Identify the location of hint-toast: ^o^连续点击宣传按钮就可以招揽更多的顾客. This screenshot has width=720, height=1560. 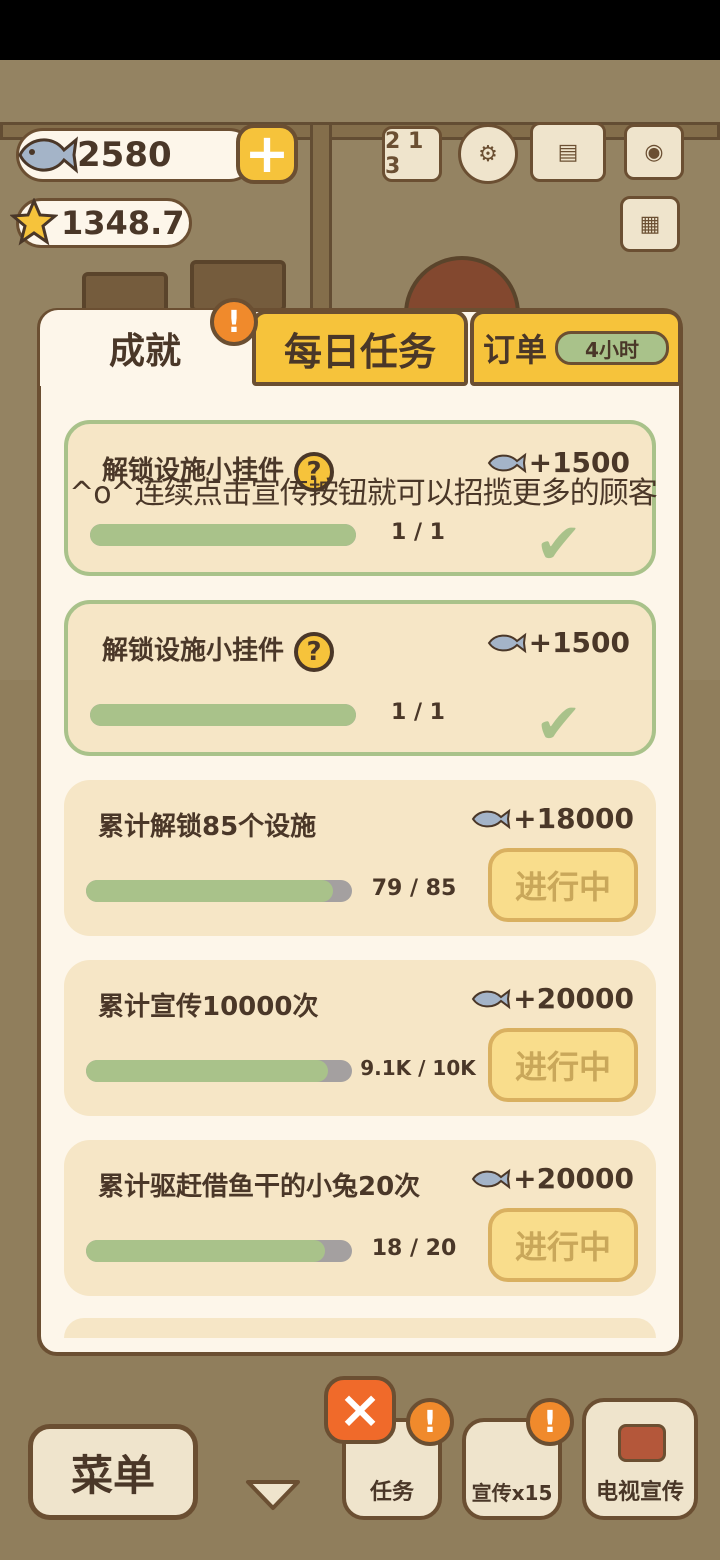
(363, 493).